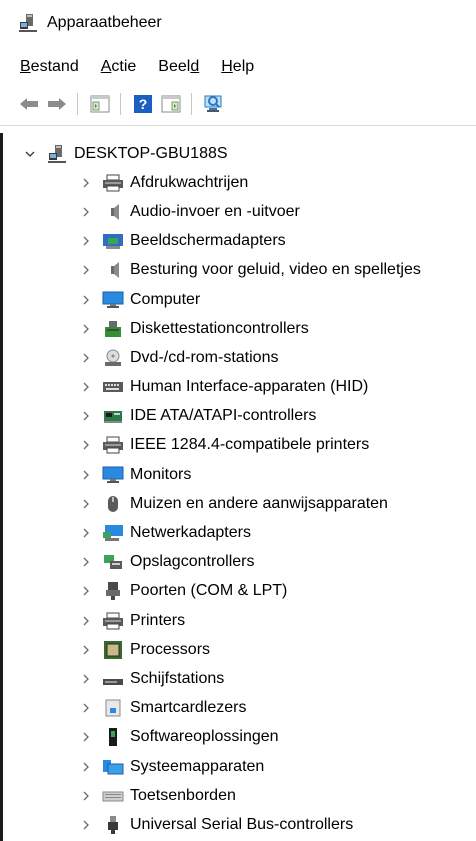 The image size is (476, 841). I want to click on title-bar: Apparaatbeheer, so click(238, 23).